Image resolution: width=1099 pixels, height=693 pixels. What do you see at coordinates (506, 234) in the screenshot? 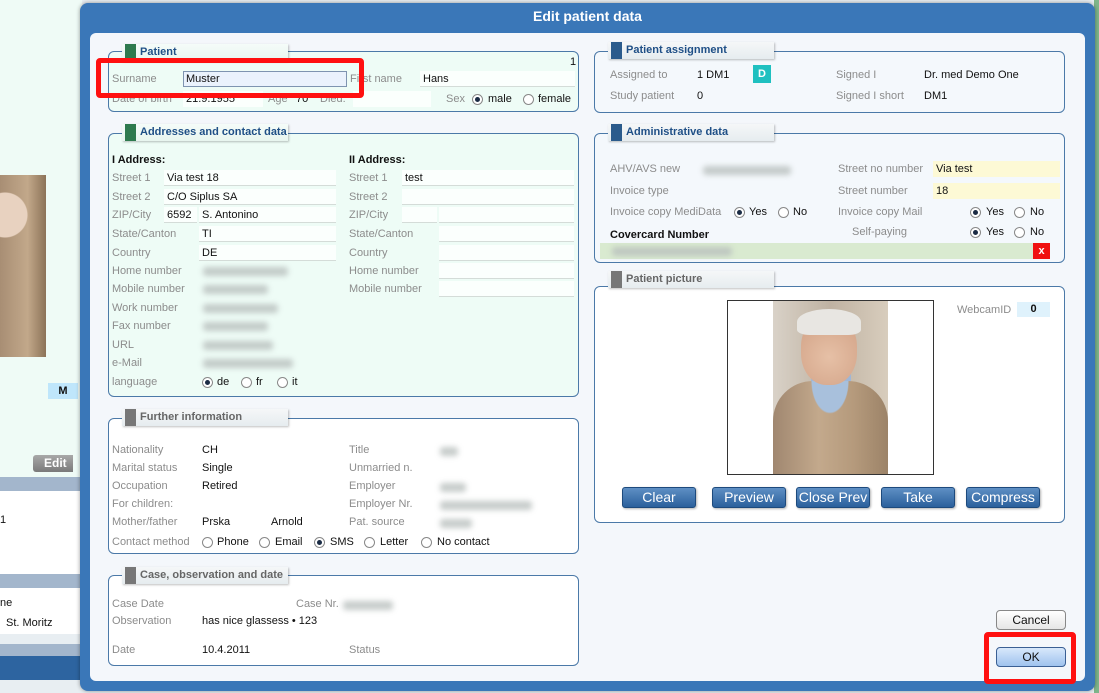
I see `address2-state-input` at bounding box center [506, 234].